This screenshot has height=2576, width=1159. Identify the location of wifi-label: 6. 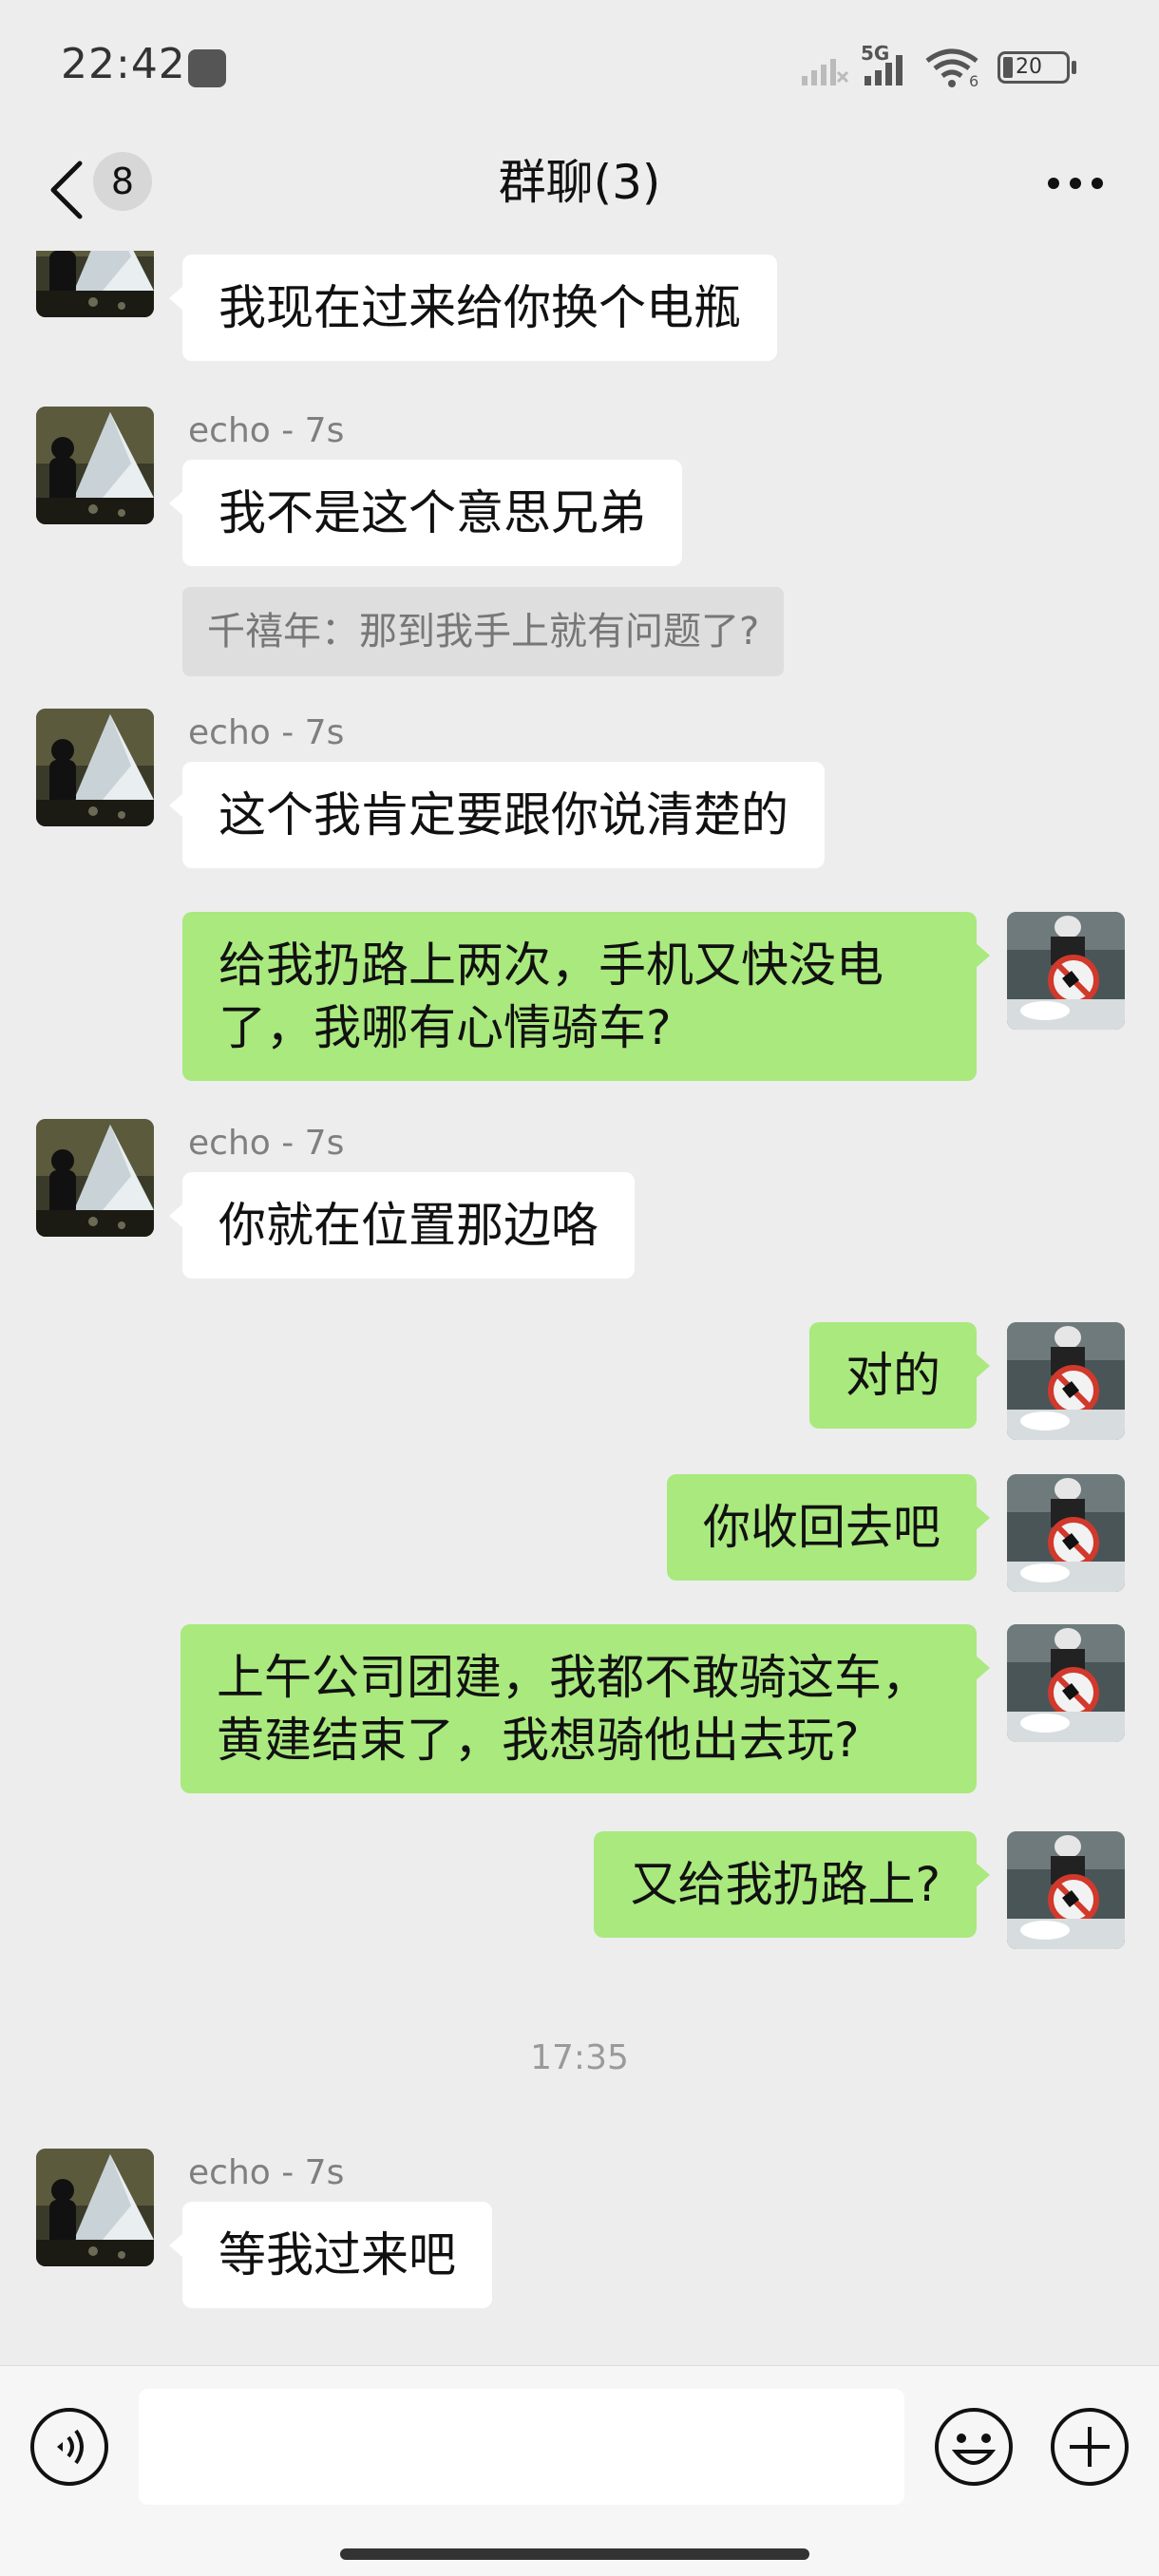
(974, 81).